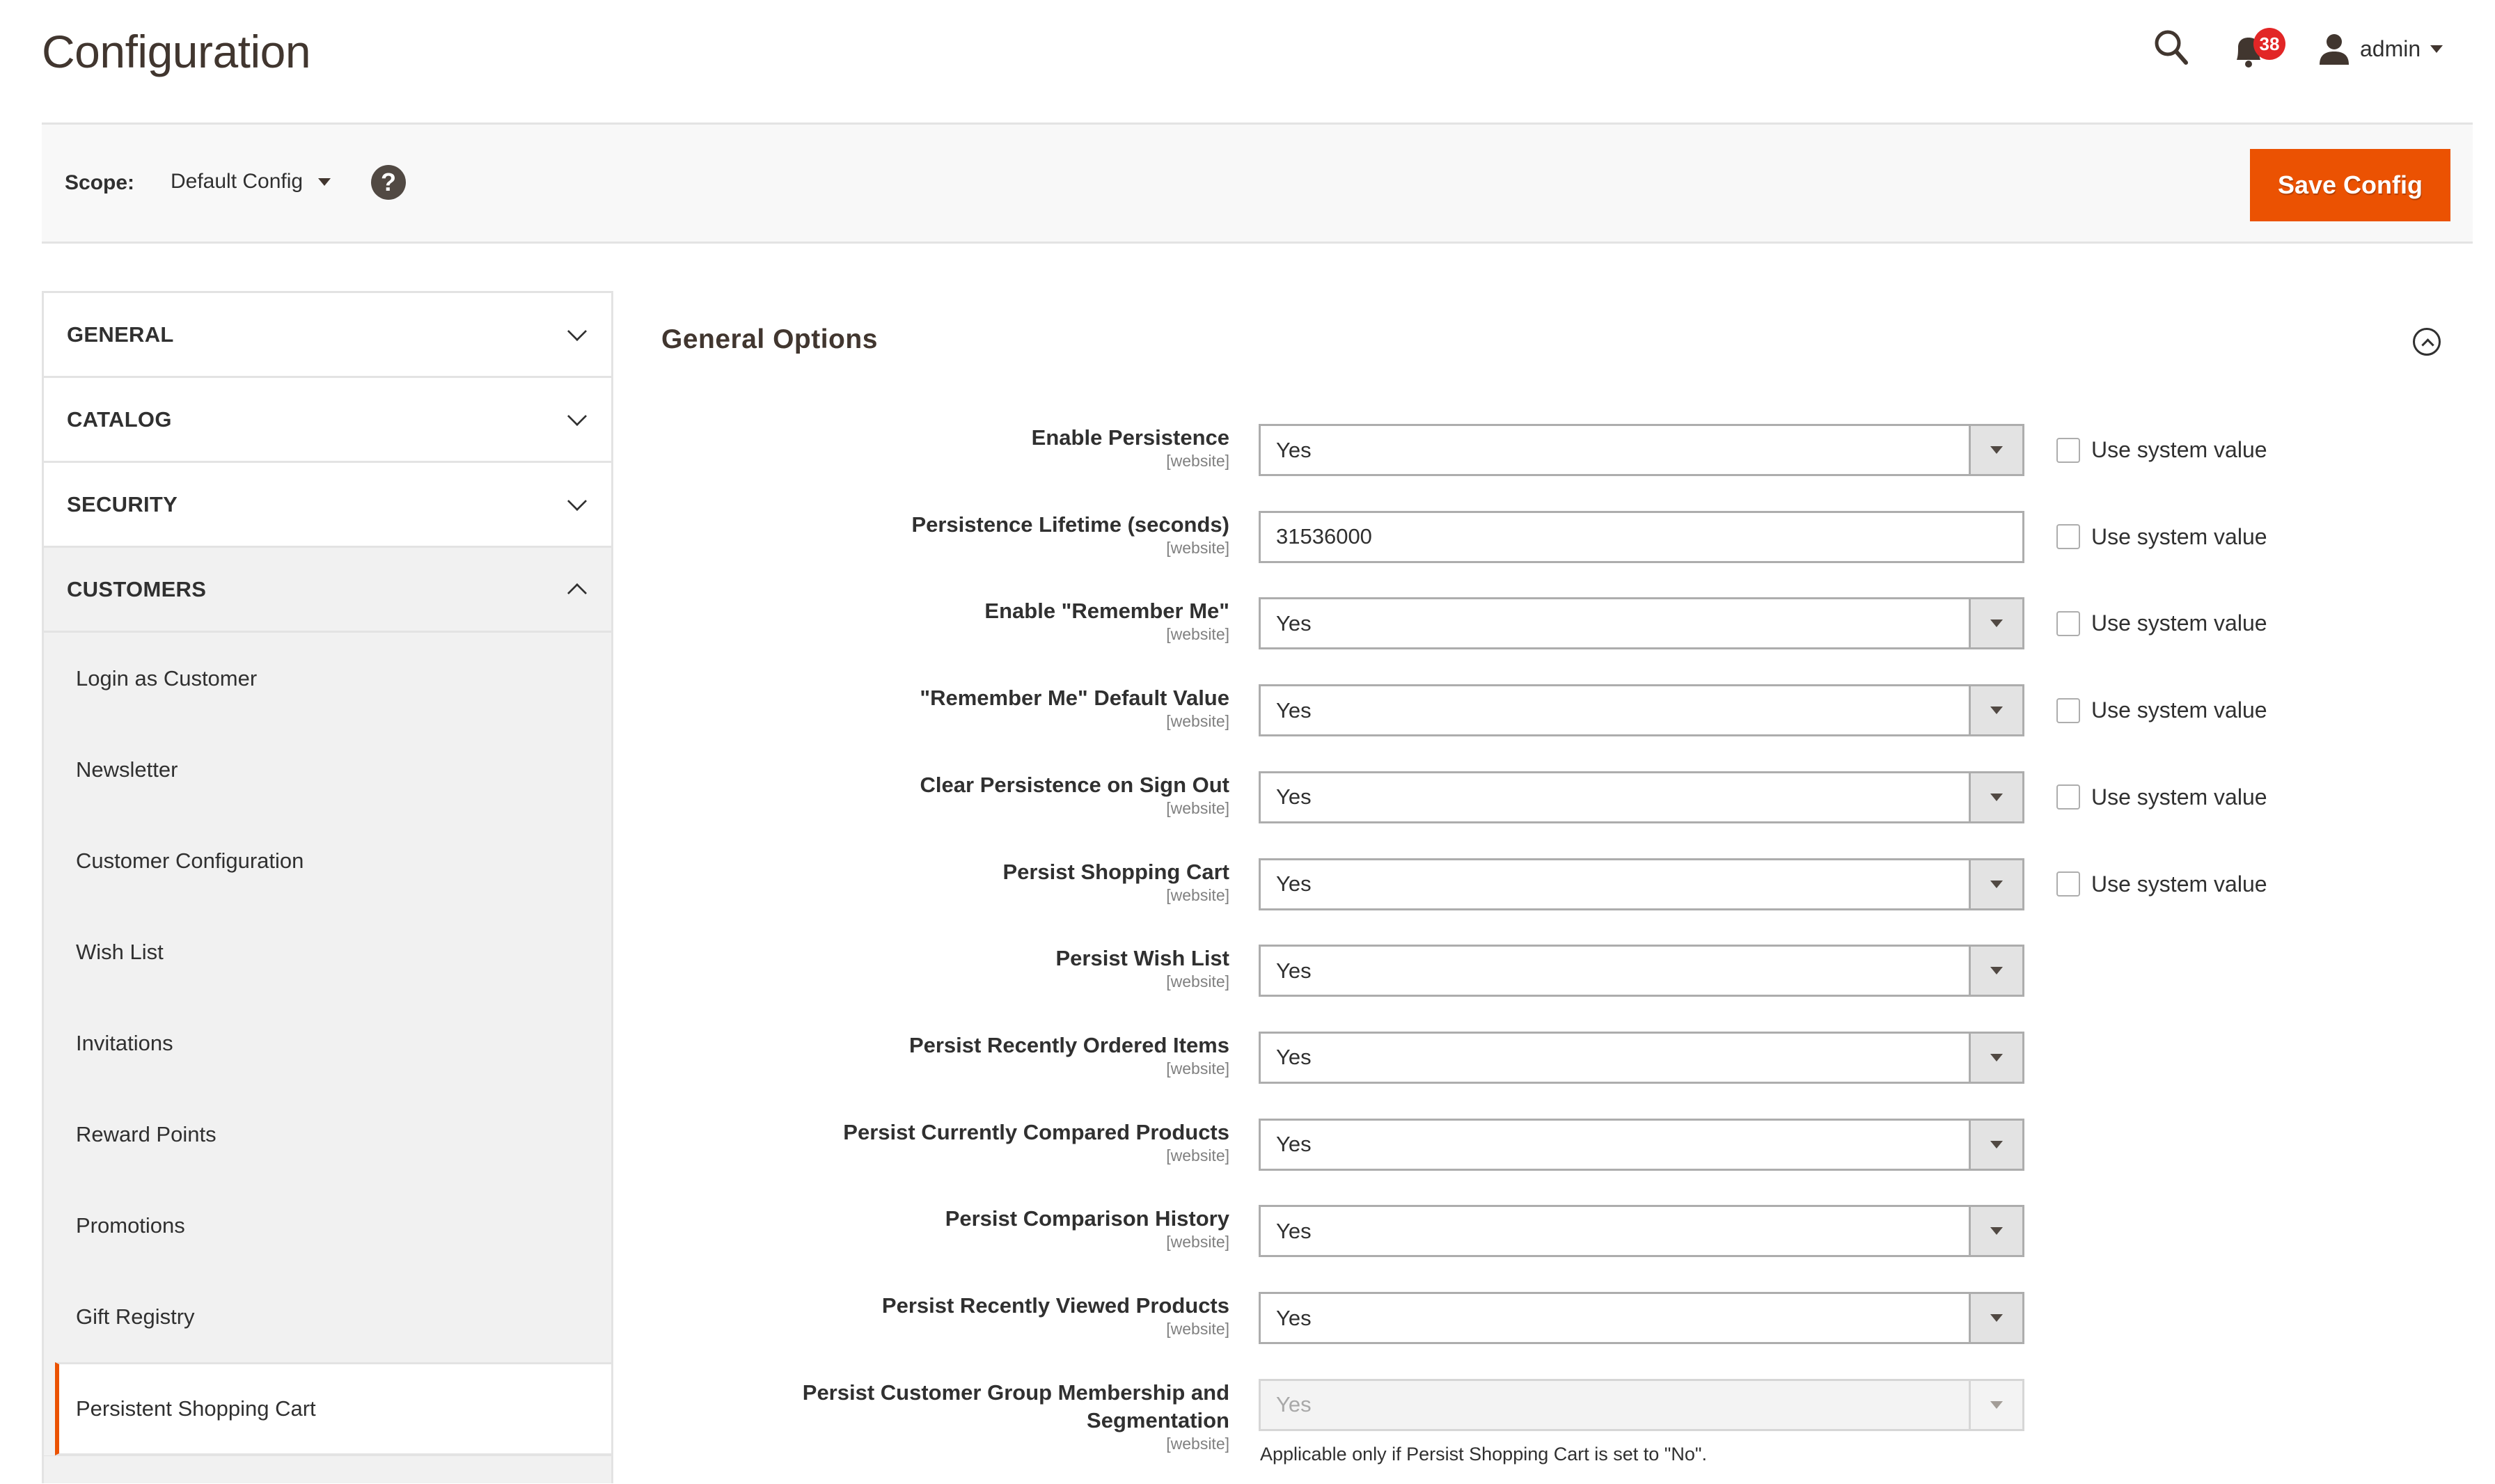 The image size is (2495, 1484). What do you see at coordinates (951, 881) in the screenshot?
I see `field-label-group: Persist Shopping Cart [website]` at bounding box center [951, 881].